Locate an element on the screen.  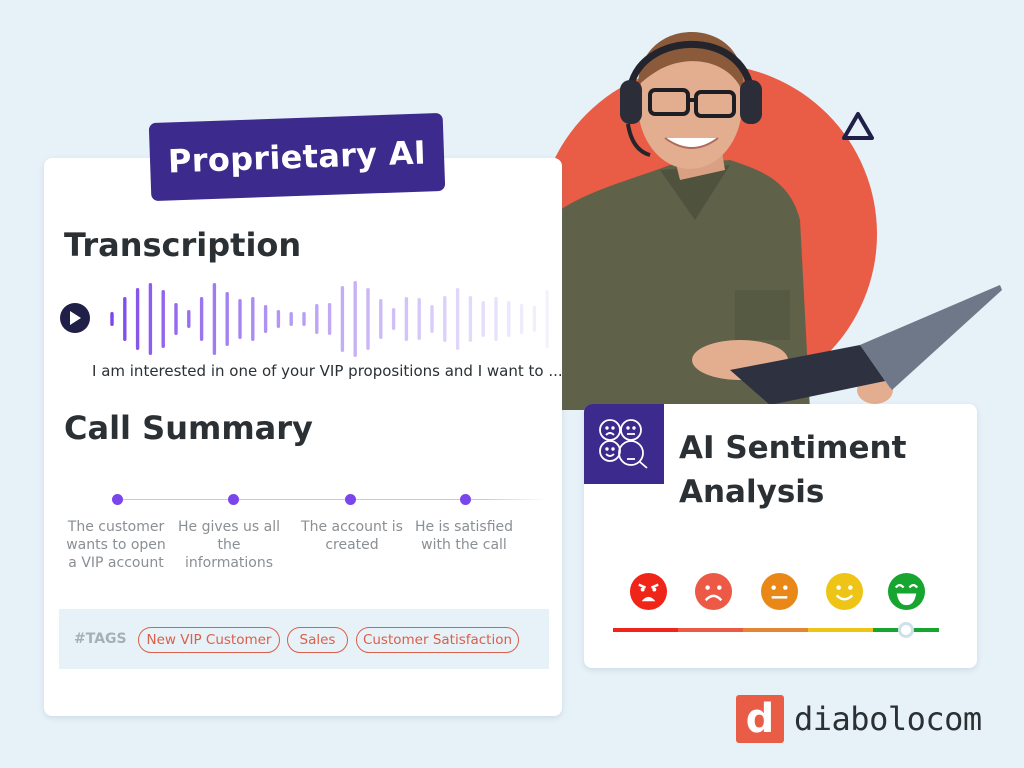
play-button is located at coordinates (75, 318).